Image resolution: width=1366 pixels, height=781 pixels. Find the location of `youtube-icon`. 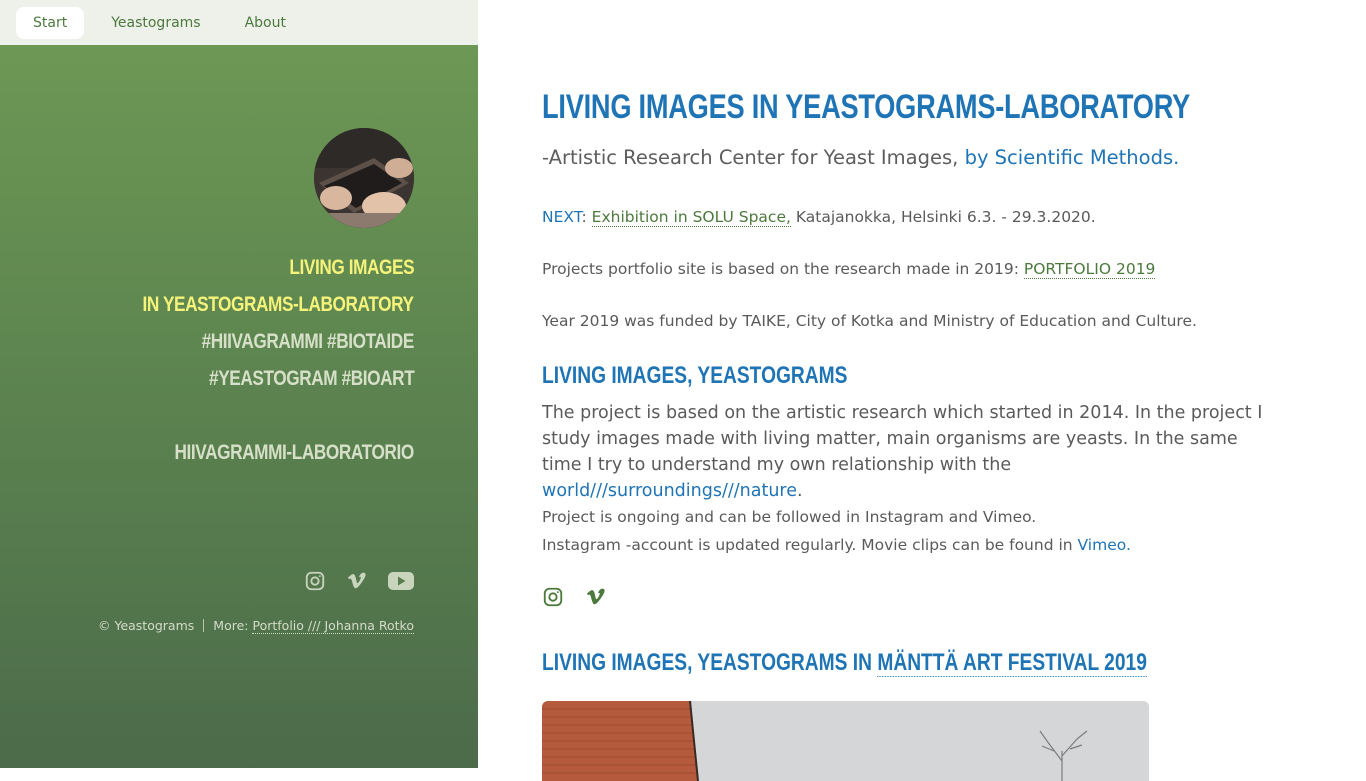

youtube-icon is located at coordinates (401, 581).